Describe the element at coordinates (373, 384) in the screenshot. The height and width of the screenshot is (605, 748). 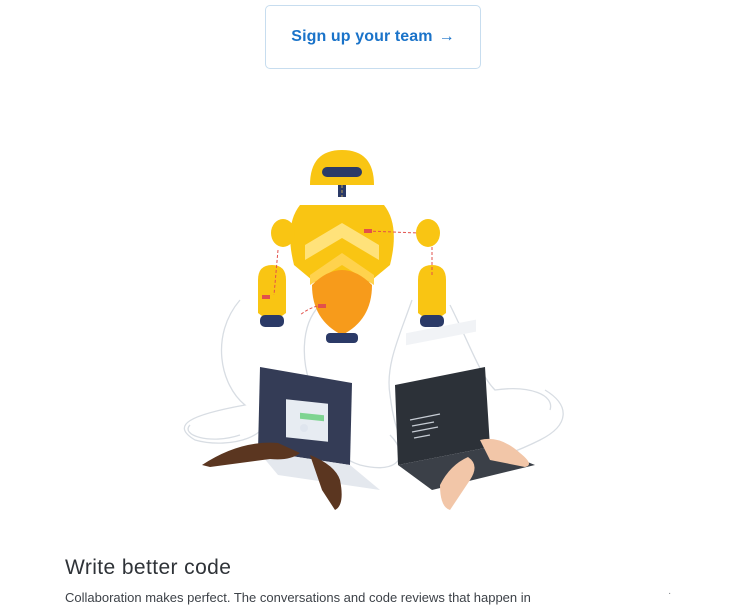
I see `cable-lines` at that location.